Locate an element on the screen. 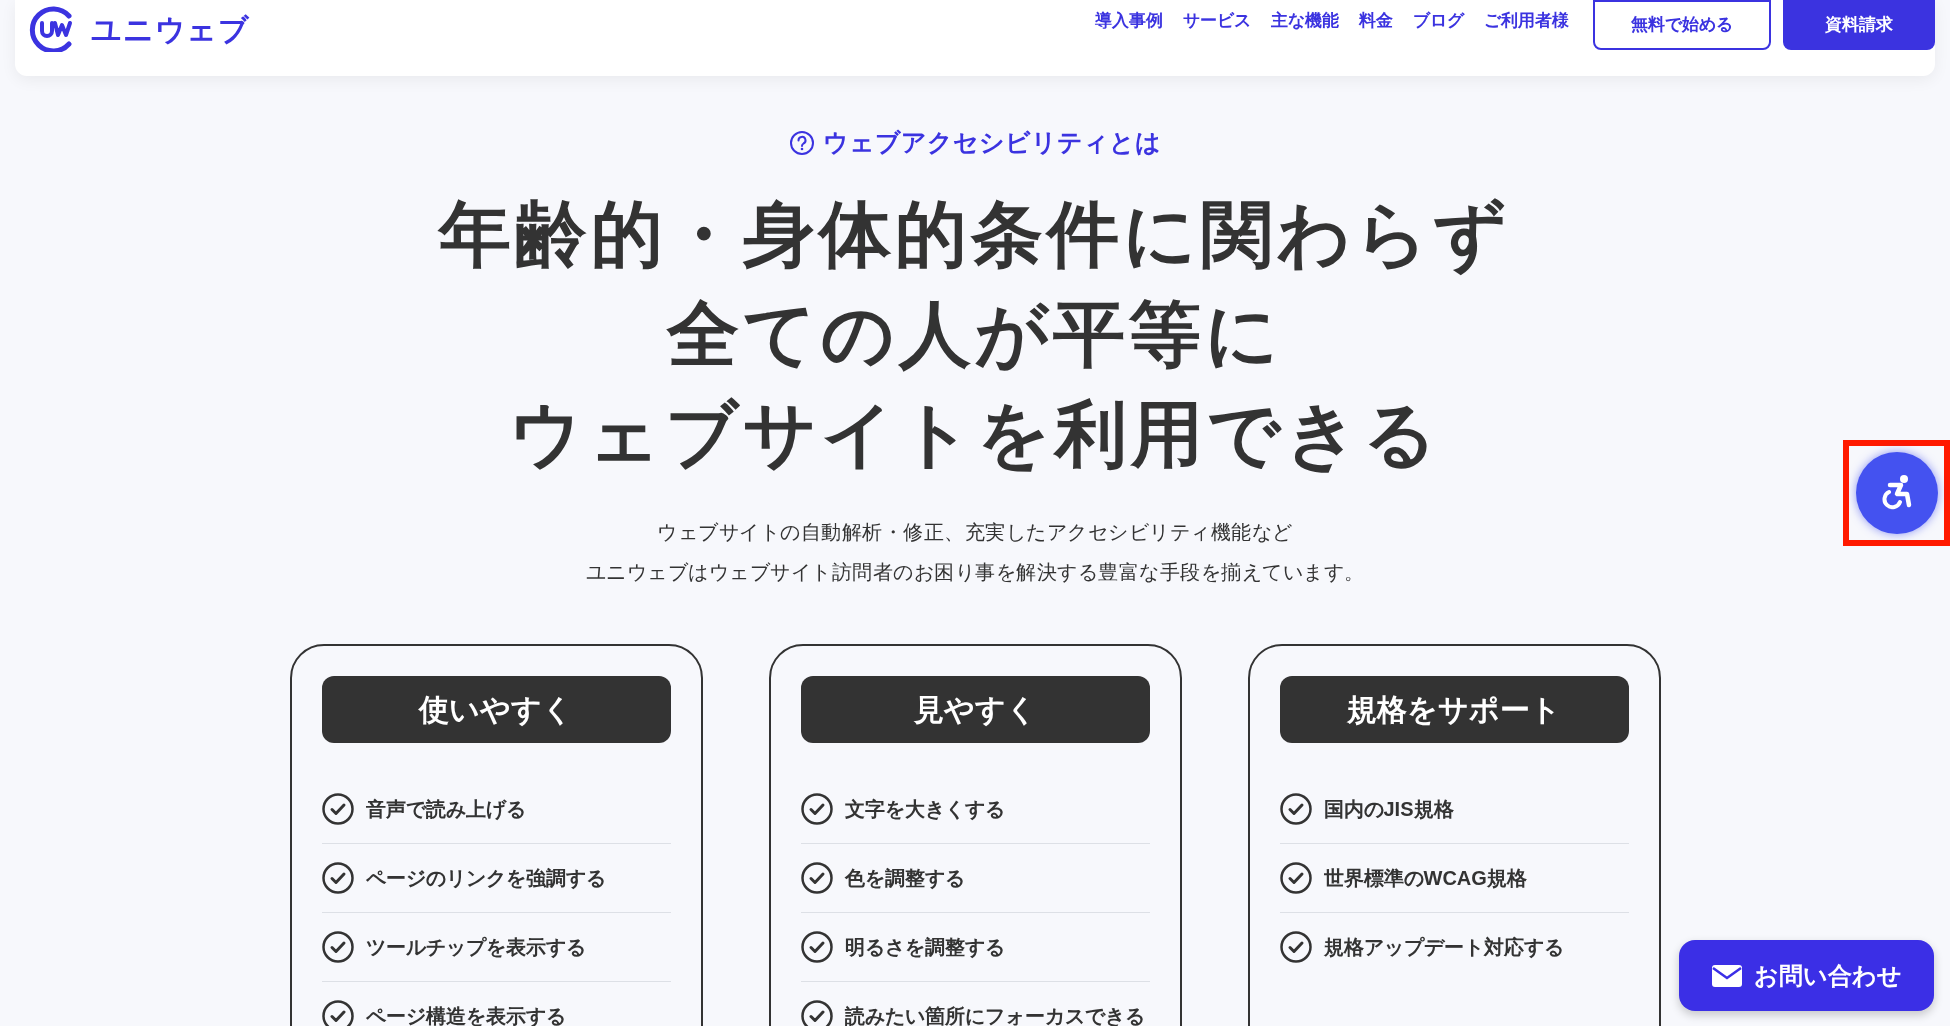 This screenshot has height=1026, width=1950. question-icon is located at coordinates (802, 142).